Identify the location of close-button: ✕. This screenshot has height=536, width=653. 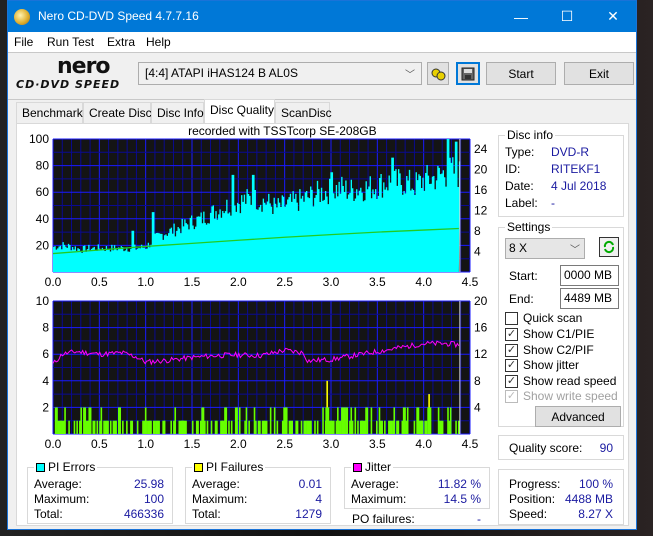
(613, 16).